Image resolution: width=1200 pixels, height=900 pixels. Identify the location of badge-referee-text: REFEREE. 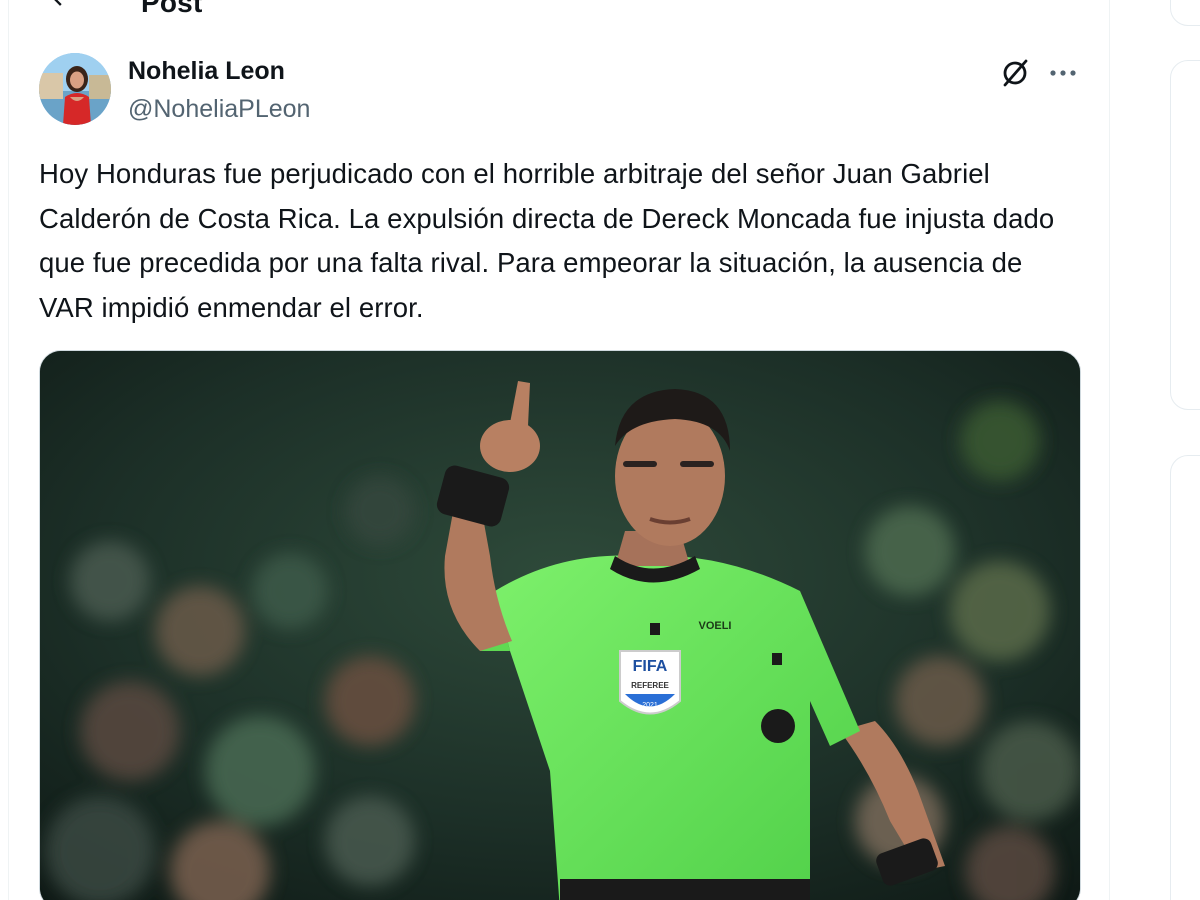
(650, 685).